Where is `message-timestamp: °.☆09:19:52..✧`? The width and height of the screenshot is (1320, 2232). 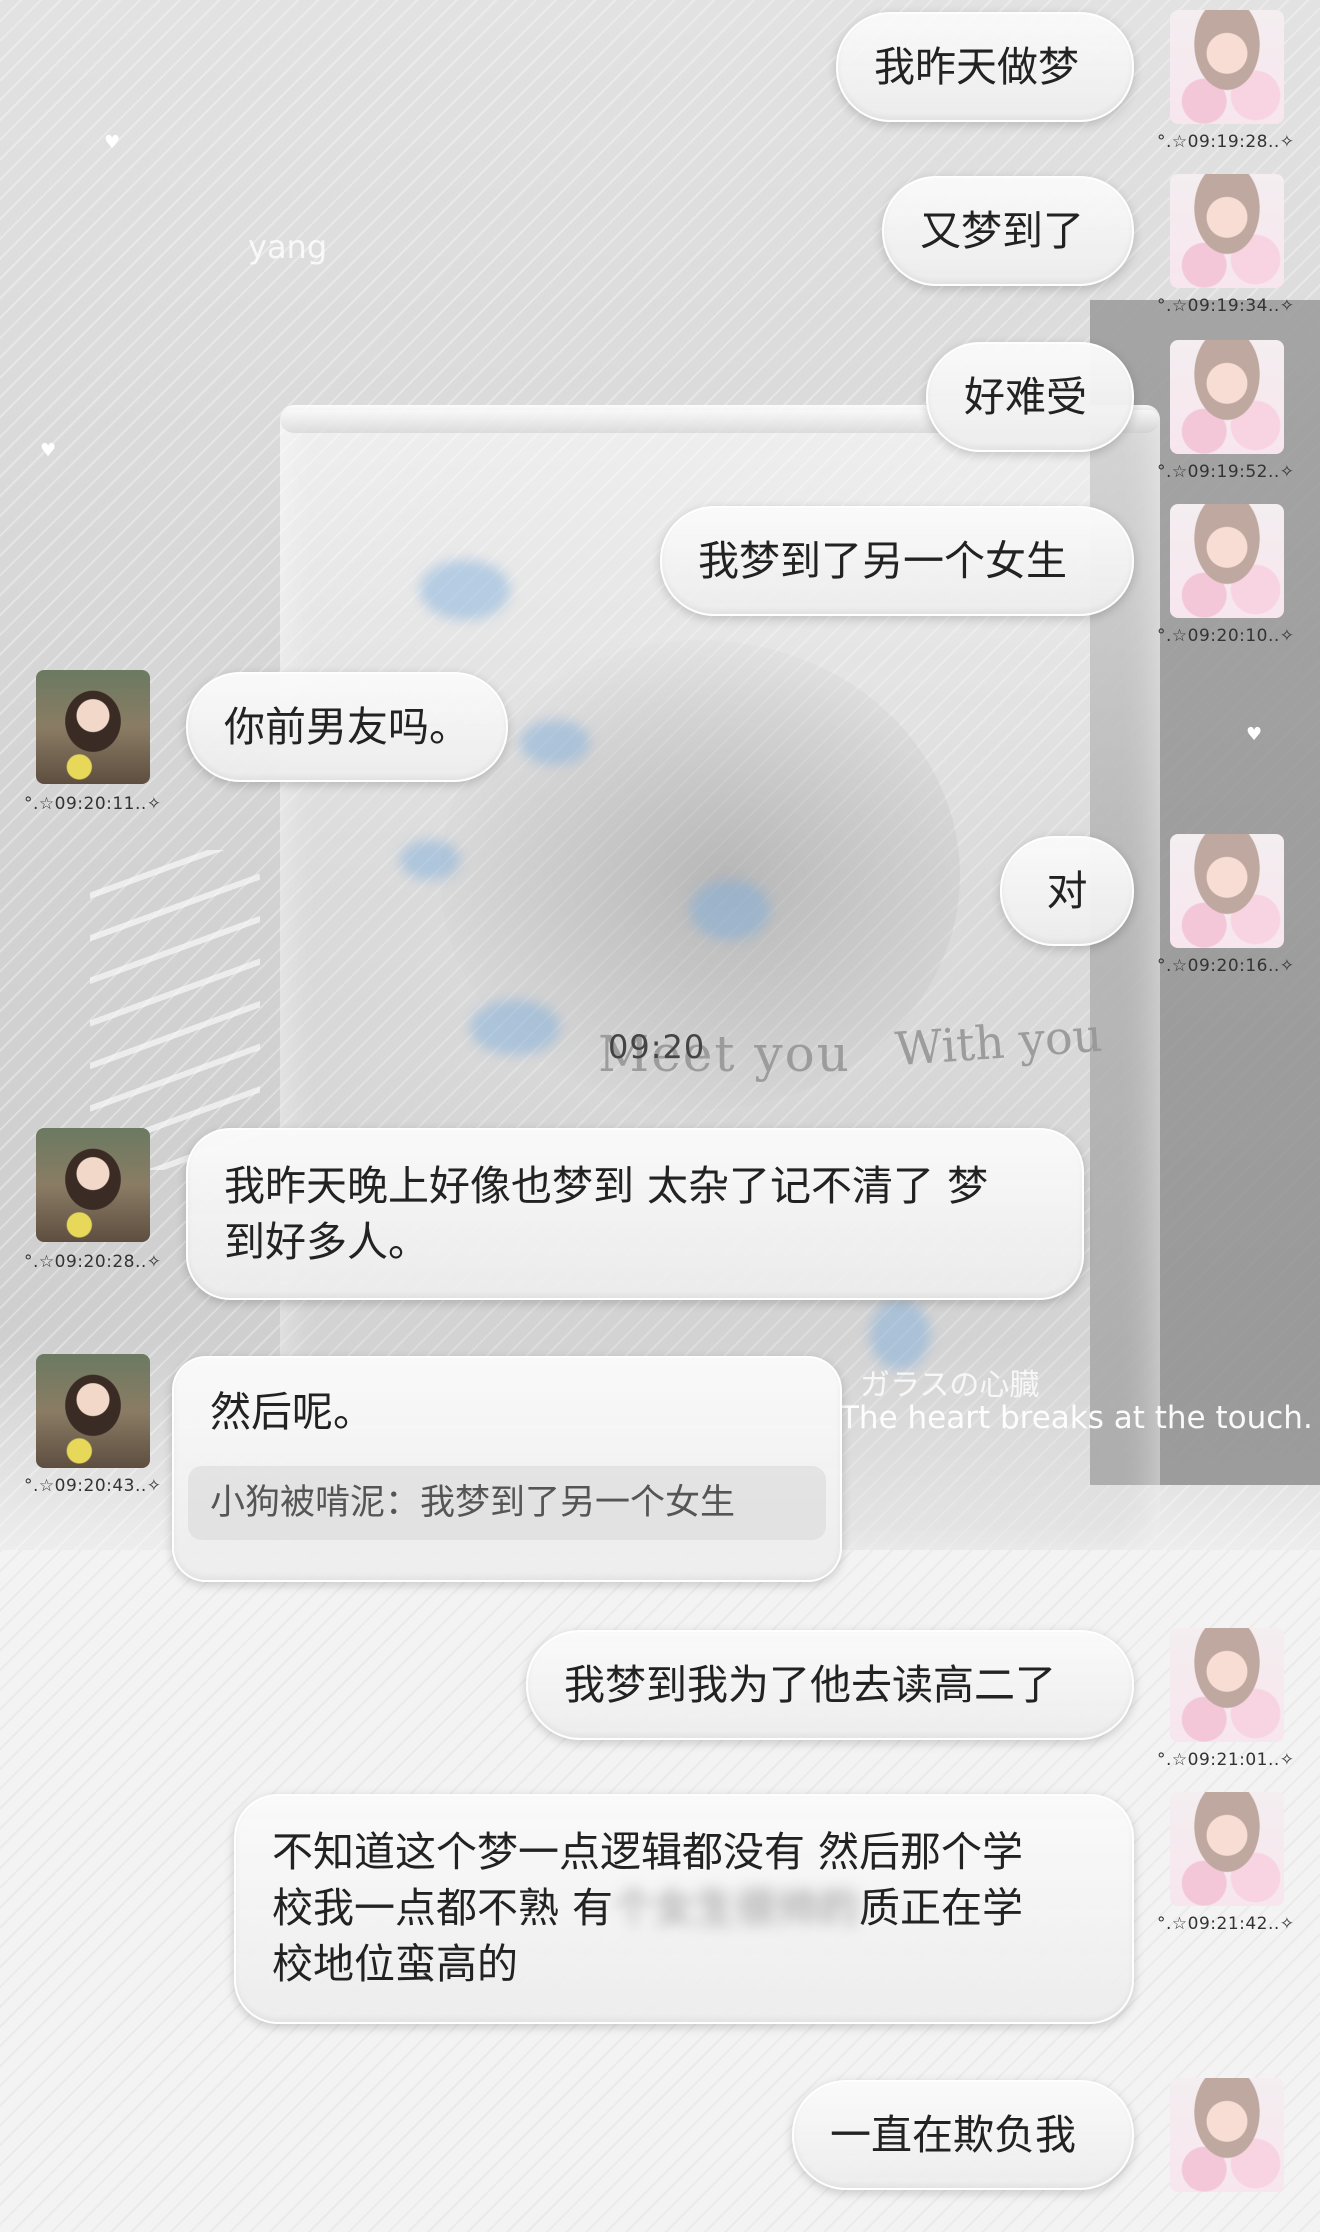
message-timestamp: °.☆09:19:52..✧ is located at coordinates (1226, 472).